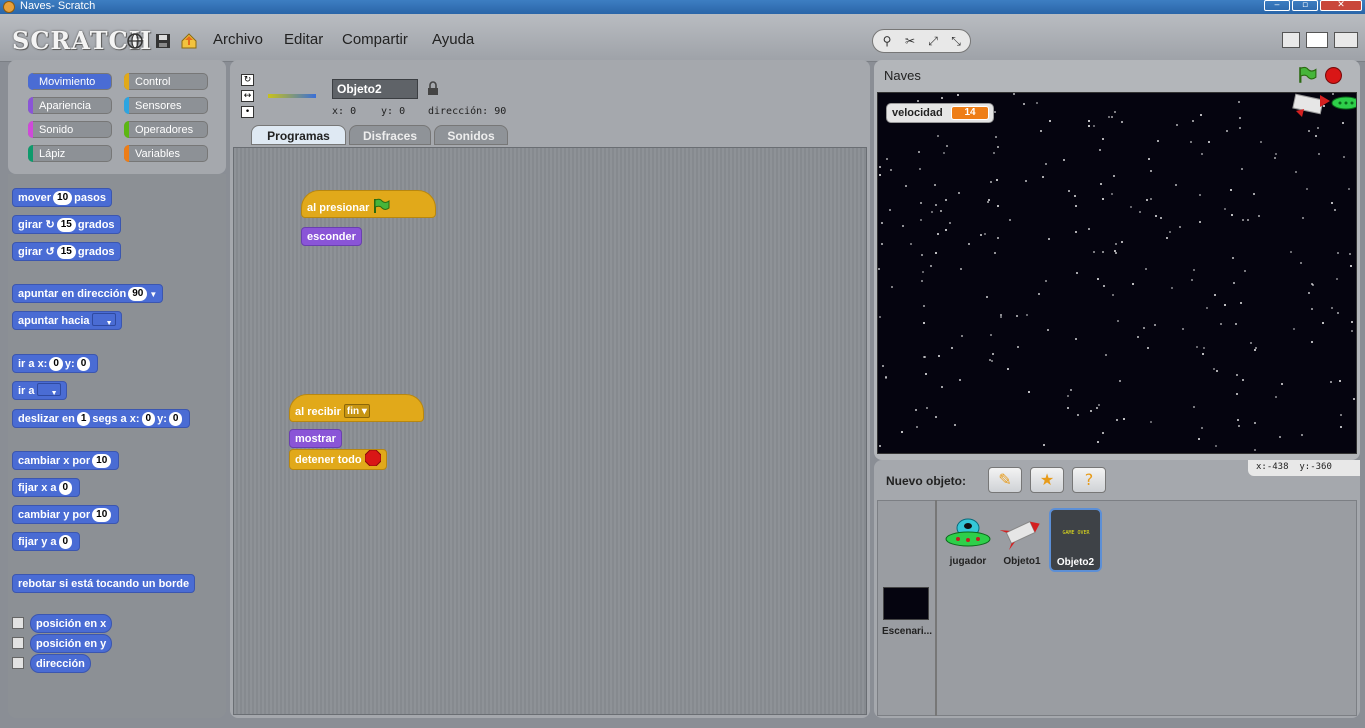 This screenshot has height=728, width=1365. Describe the element at coordinates (247, 112) in the screenshot. I see `rotate-style-none-icon: •` at that location.